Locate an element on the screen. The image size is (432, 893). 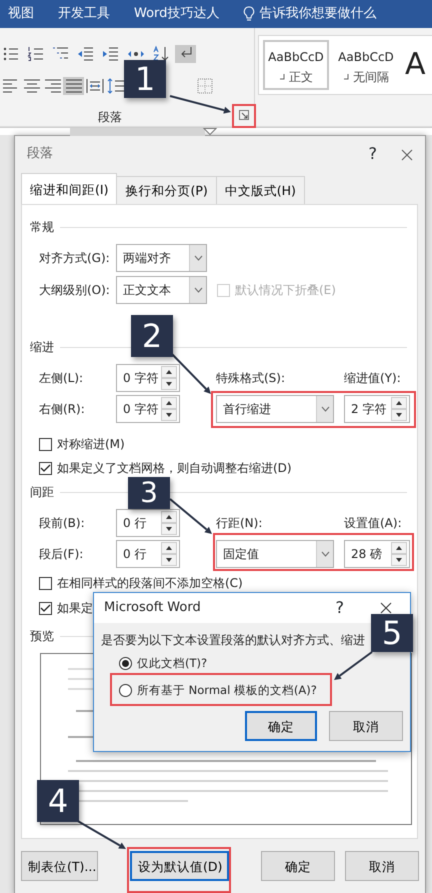
dialog-button: 设为默认值(D) is located at coordinates (179, 866).